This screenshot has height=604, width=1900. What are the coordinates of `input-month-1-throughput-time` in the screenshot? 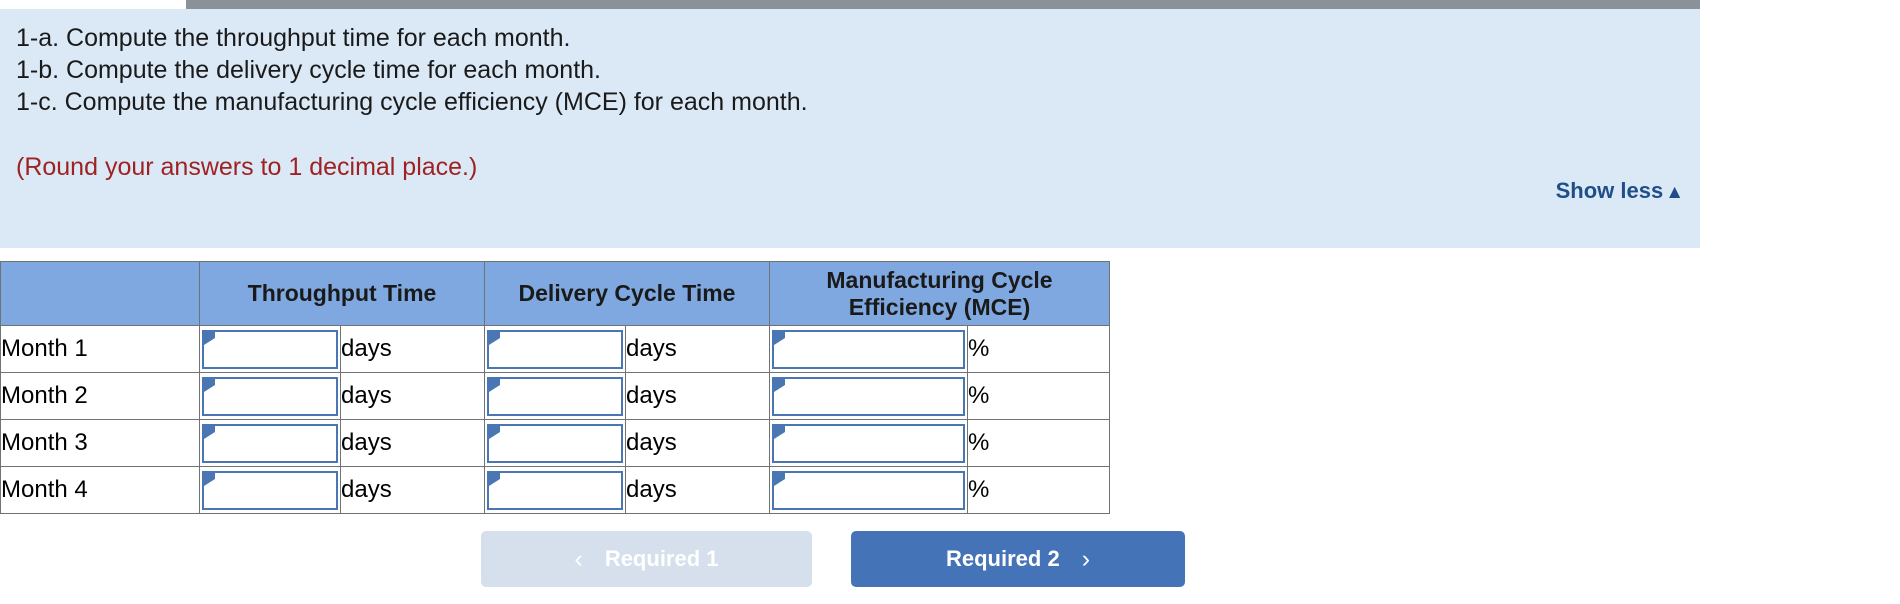 It's located at (270, 349).